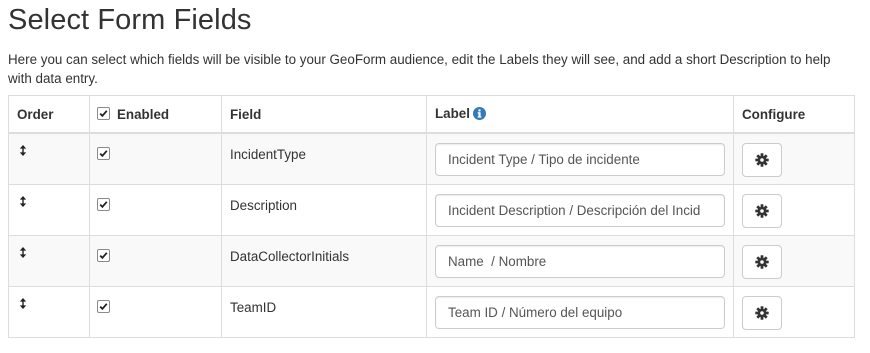 The width and height of the screenshot is (870, 353). What do you see at coordinates (290, 256) in the screenshot?
I see `field-name: DataCollectorInitials` at bounding box center [290, 256].